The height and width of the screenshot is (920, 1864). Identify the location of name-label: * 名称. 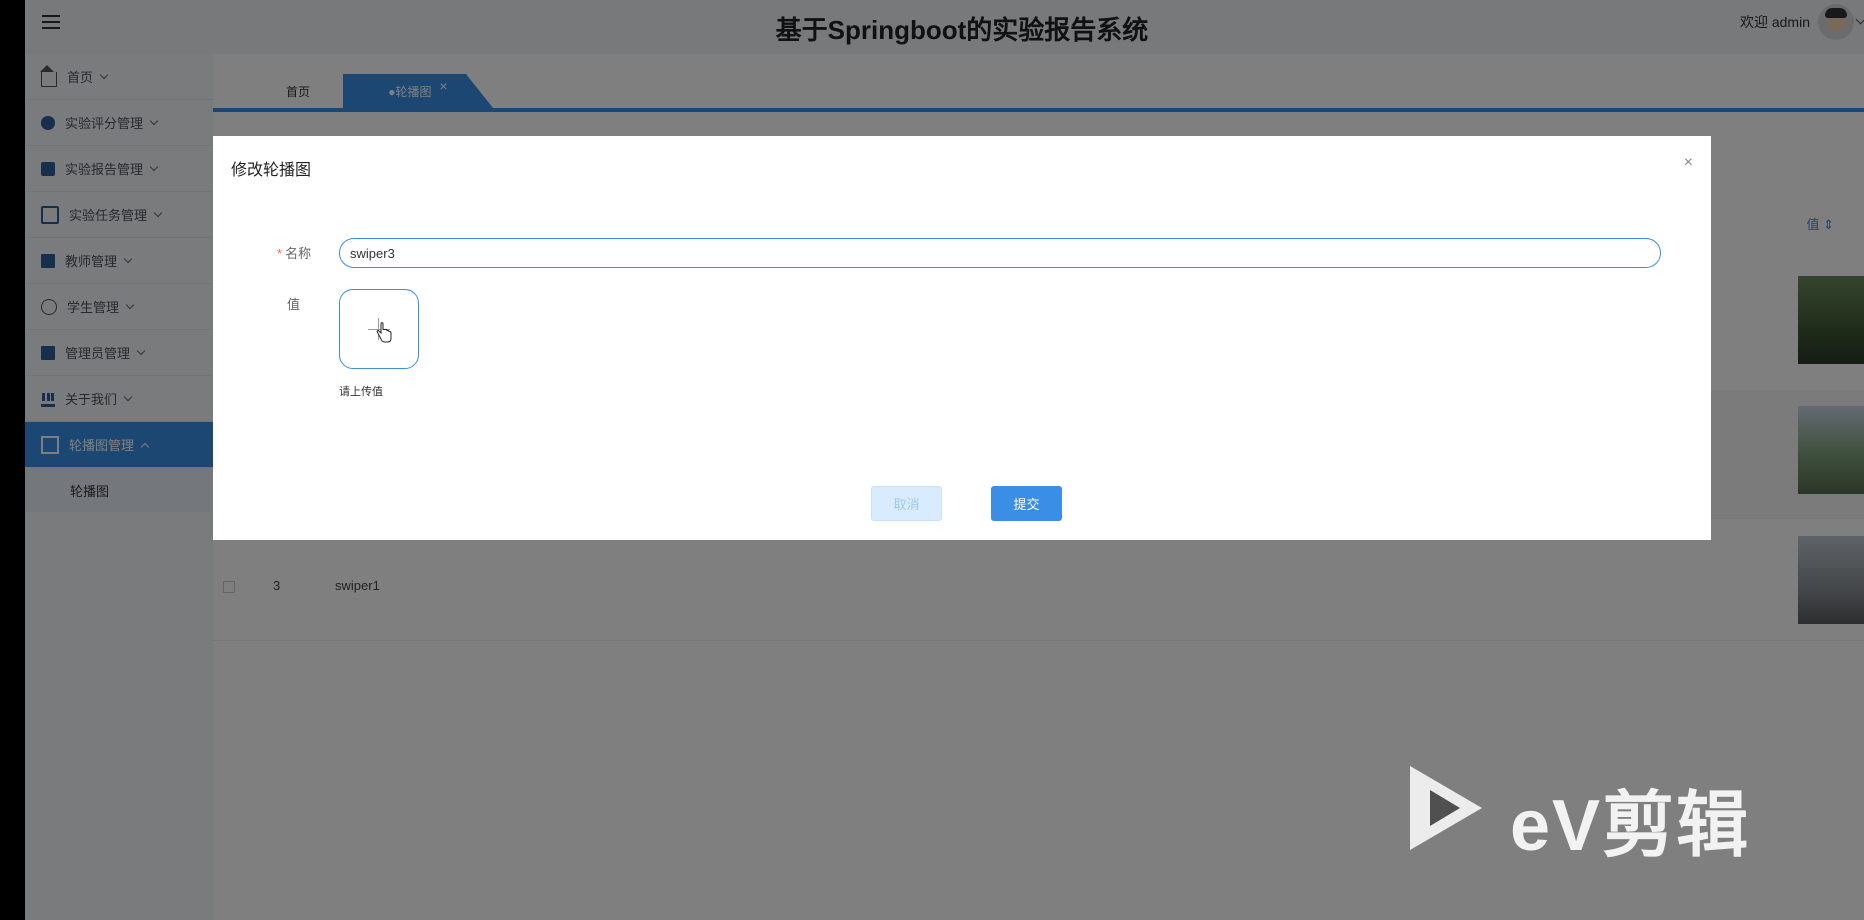
(294, 252).